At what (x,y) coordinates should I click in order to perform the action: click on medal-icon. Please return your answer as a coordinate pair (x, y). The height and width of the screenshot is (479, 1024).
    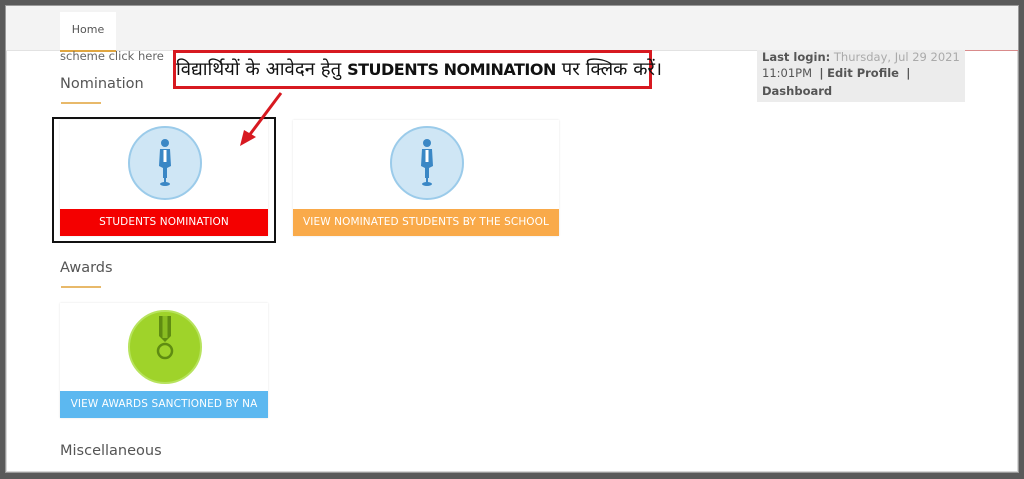
    Looking at the image, I should click on (165, 347).